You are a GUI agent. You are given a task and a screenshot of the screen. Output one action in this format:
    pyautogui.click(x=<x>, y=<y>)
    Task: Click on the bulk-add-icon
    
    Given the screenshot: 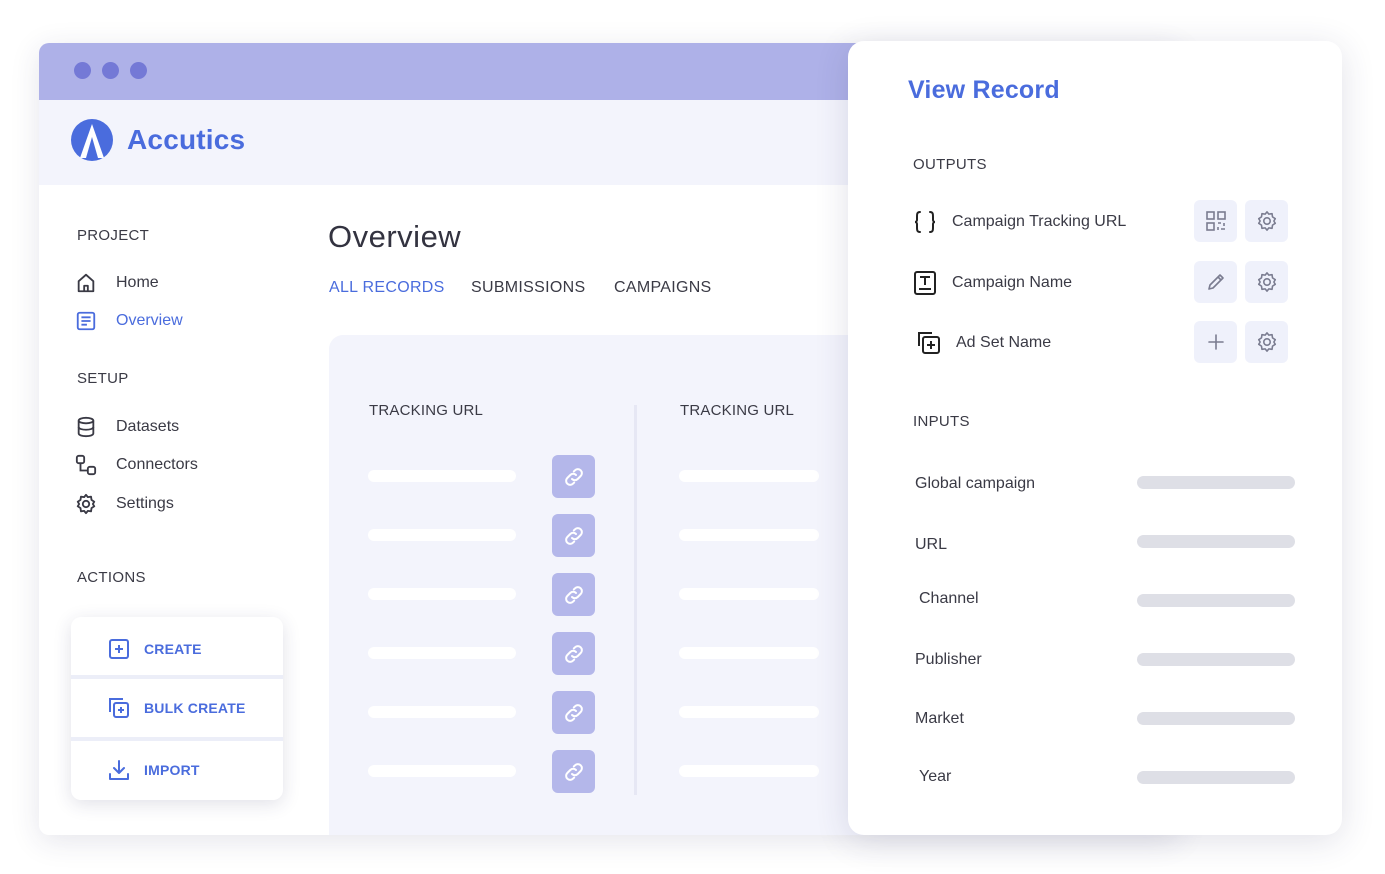 What is the action you would take?
    pyautogui.click(x=929, y=343)
    